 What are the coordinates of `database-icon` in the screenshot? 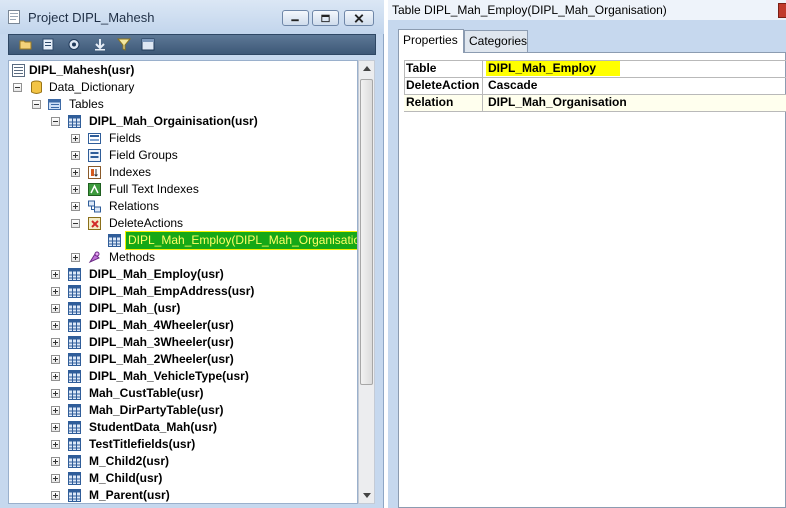 It's located at (36, 87).